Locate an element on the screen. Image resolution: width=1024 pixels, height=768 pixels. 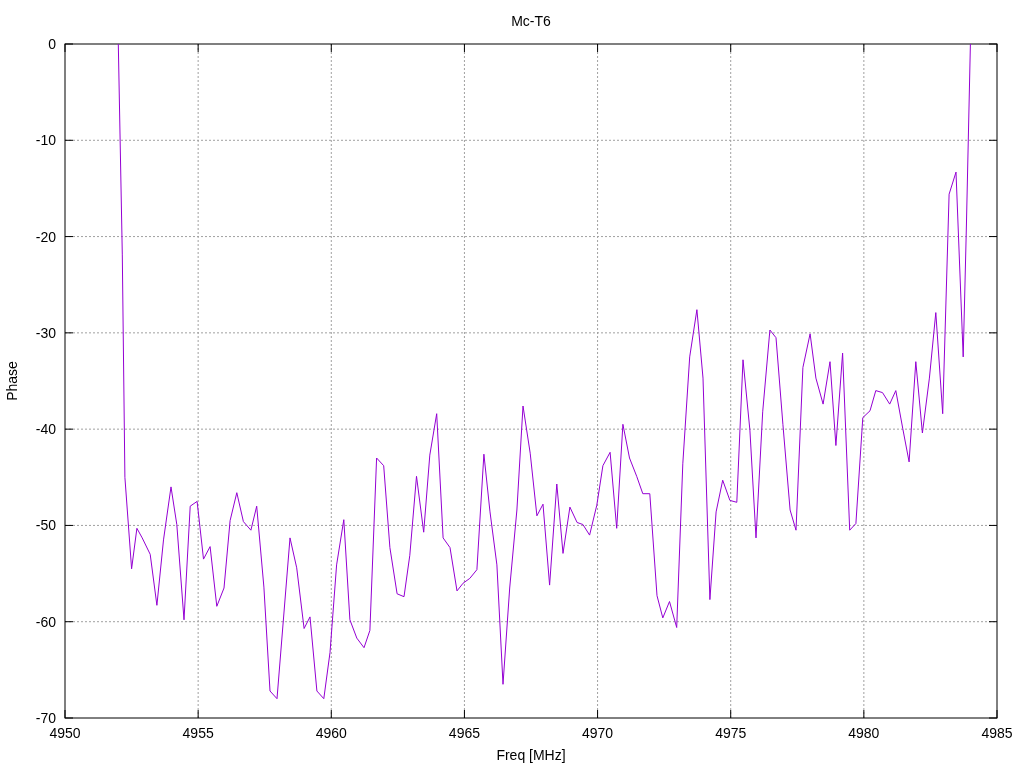
y-tick-label: -60 is located at coordinates (45, 621).